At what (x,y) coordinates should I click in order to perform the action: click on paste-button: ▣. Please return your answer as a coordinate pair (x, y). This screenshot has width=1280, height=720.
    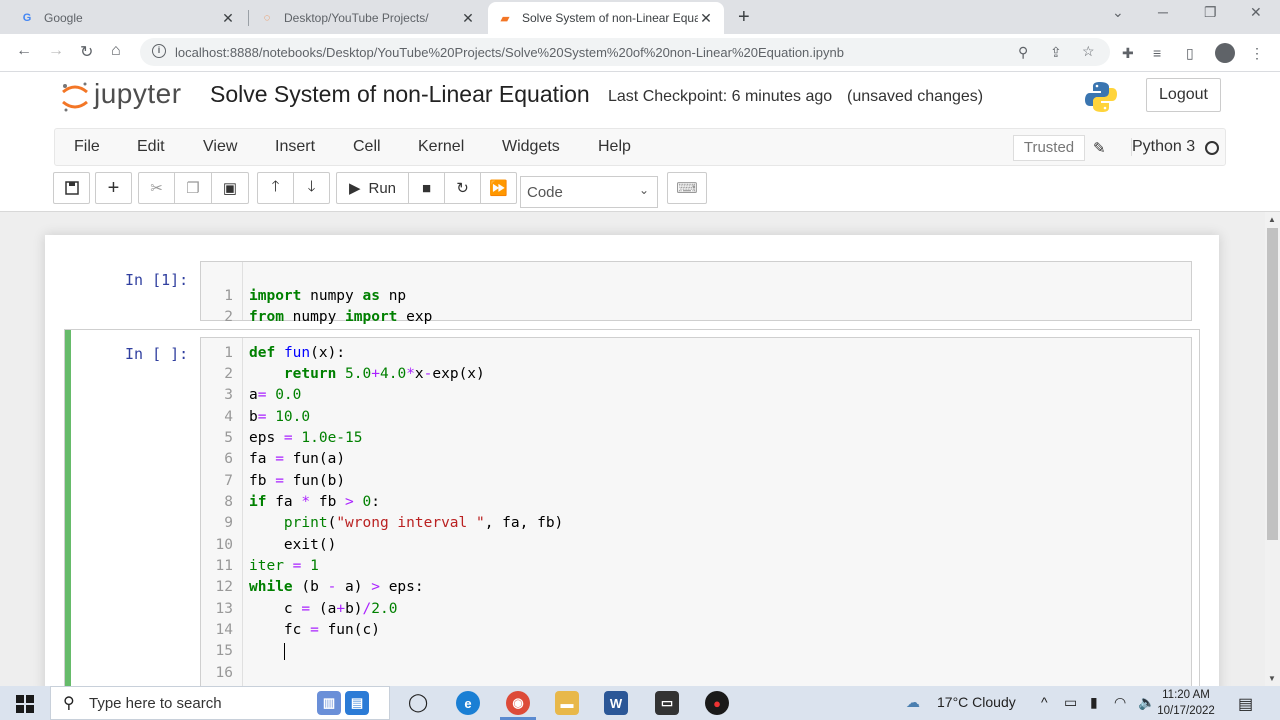
    Looking at the image, I should click on (230, 188).